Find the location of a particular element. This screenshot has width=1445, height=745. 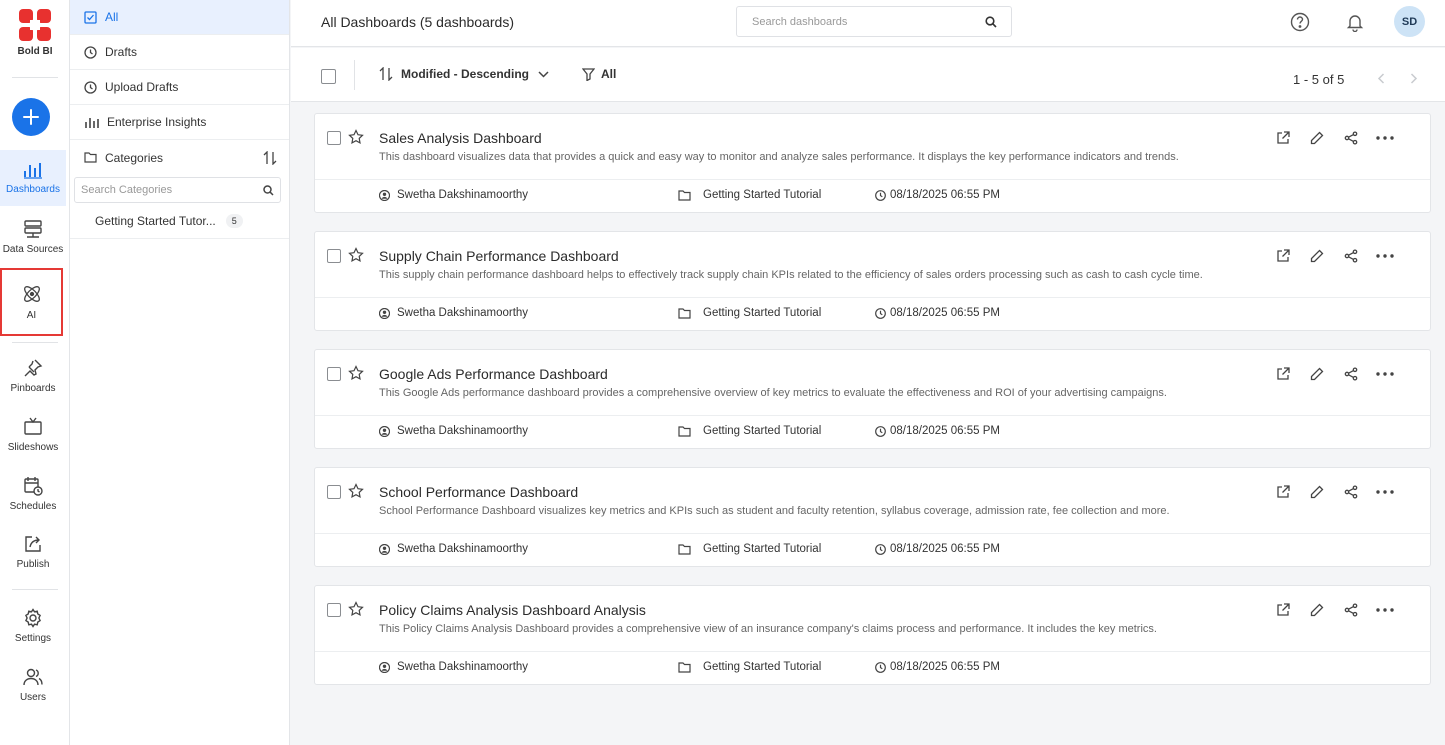

rail-label: Slideshows is located at coordinates (33, 447).